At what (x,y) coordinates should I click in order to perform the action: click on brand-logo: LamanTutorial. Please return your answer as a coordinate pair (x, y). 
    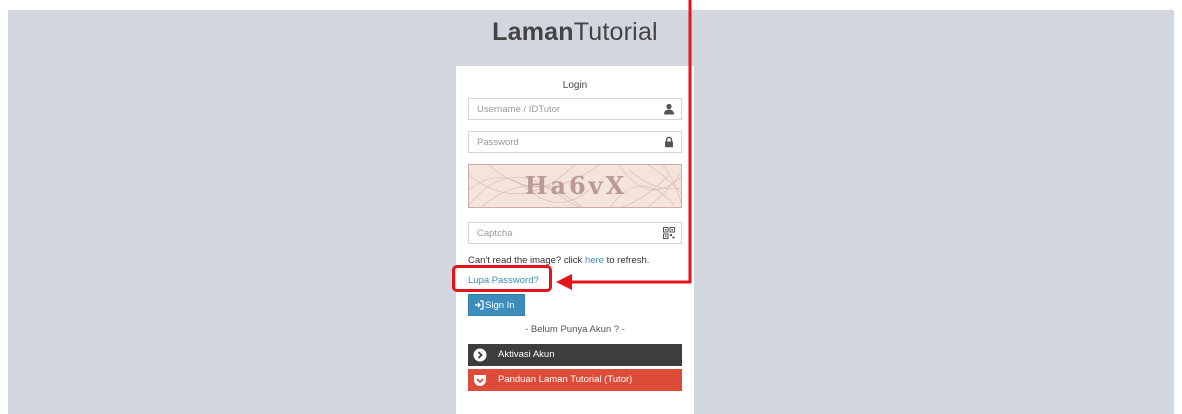
    Looking at the image, I should click on (575, 32).